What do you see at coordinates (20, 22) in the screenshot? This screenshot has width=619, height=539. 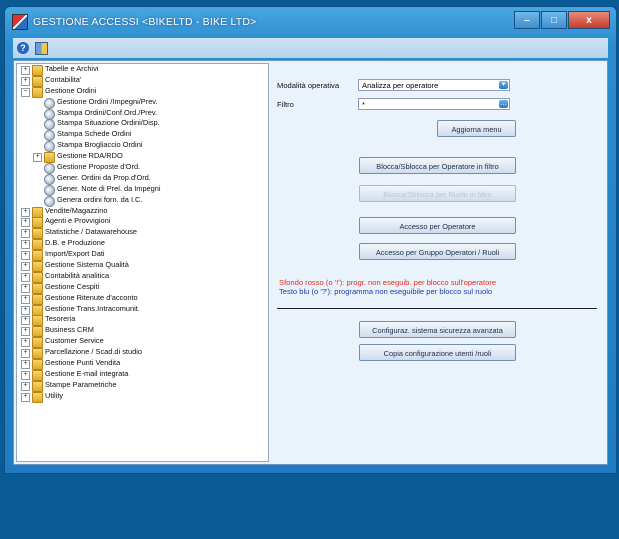 I see `app-icon` at bounding box center [20, 22].